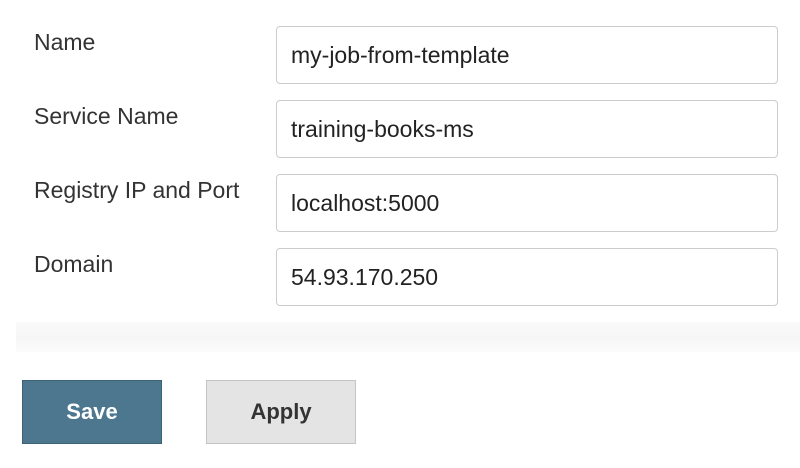 This screenshot has width=800, height=468. Describe the element at coordinates (527, 203) in the screenshot. I see `registry-input` at that location.